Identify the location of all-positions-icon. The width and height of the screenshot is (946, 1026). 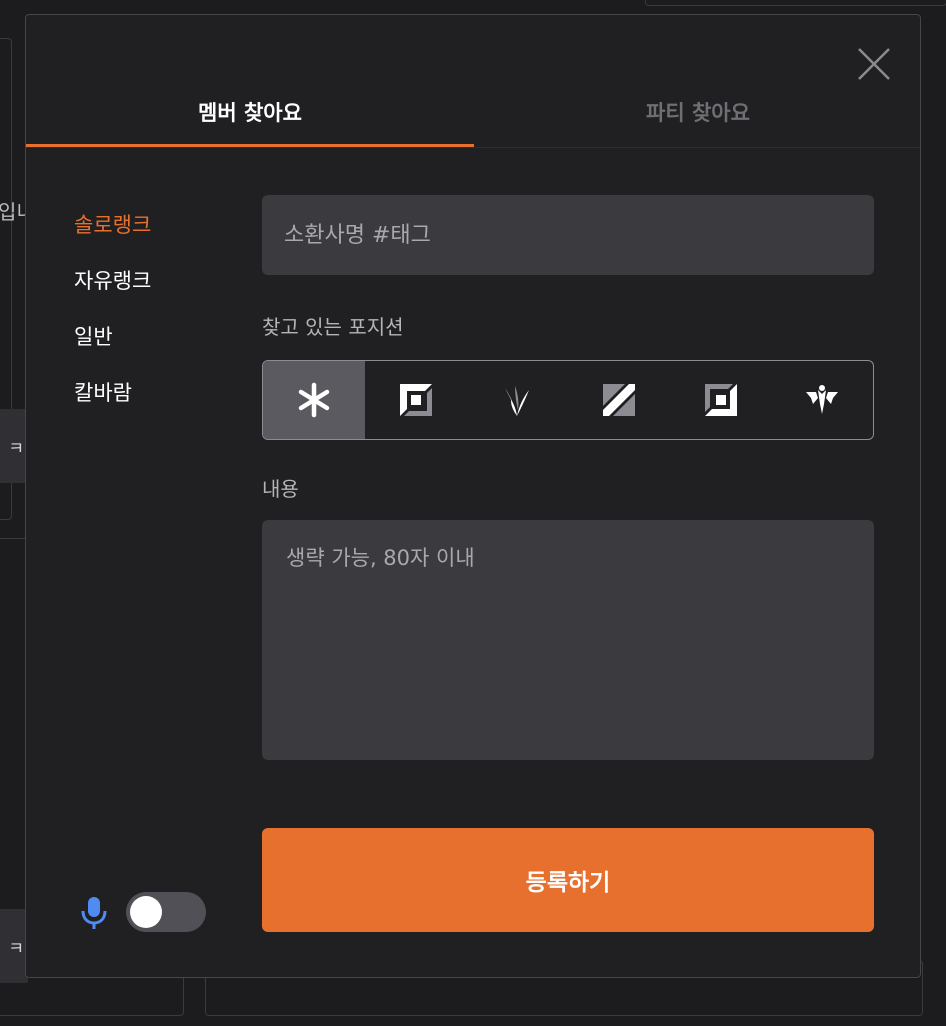
(314, 400).